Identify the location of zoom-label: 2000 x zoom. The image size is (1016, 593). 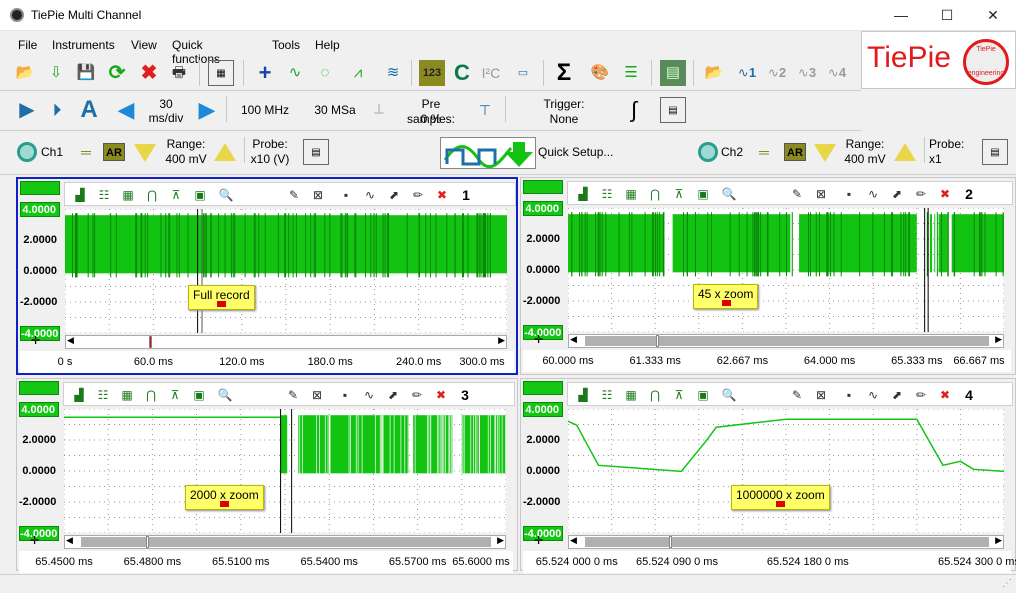
(224, 497).